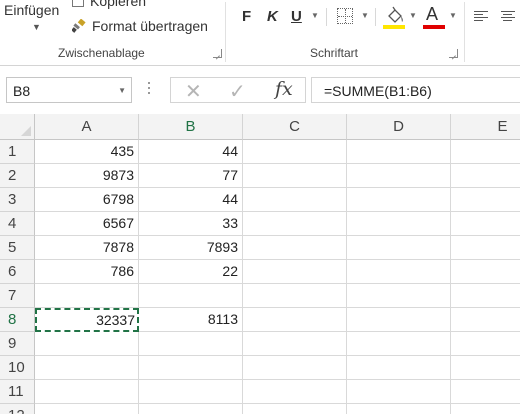 The height and width of the screenshot is (414, 520). What do you see at coordinates (17, 409) in the screenshot?
I see `row-header: 12` at bounding box center [17, 409].